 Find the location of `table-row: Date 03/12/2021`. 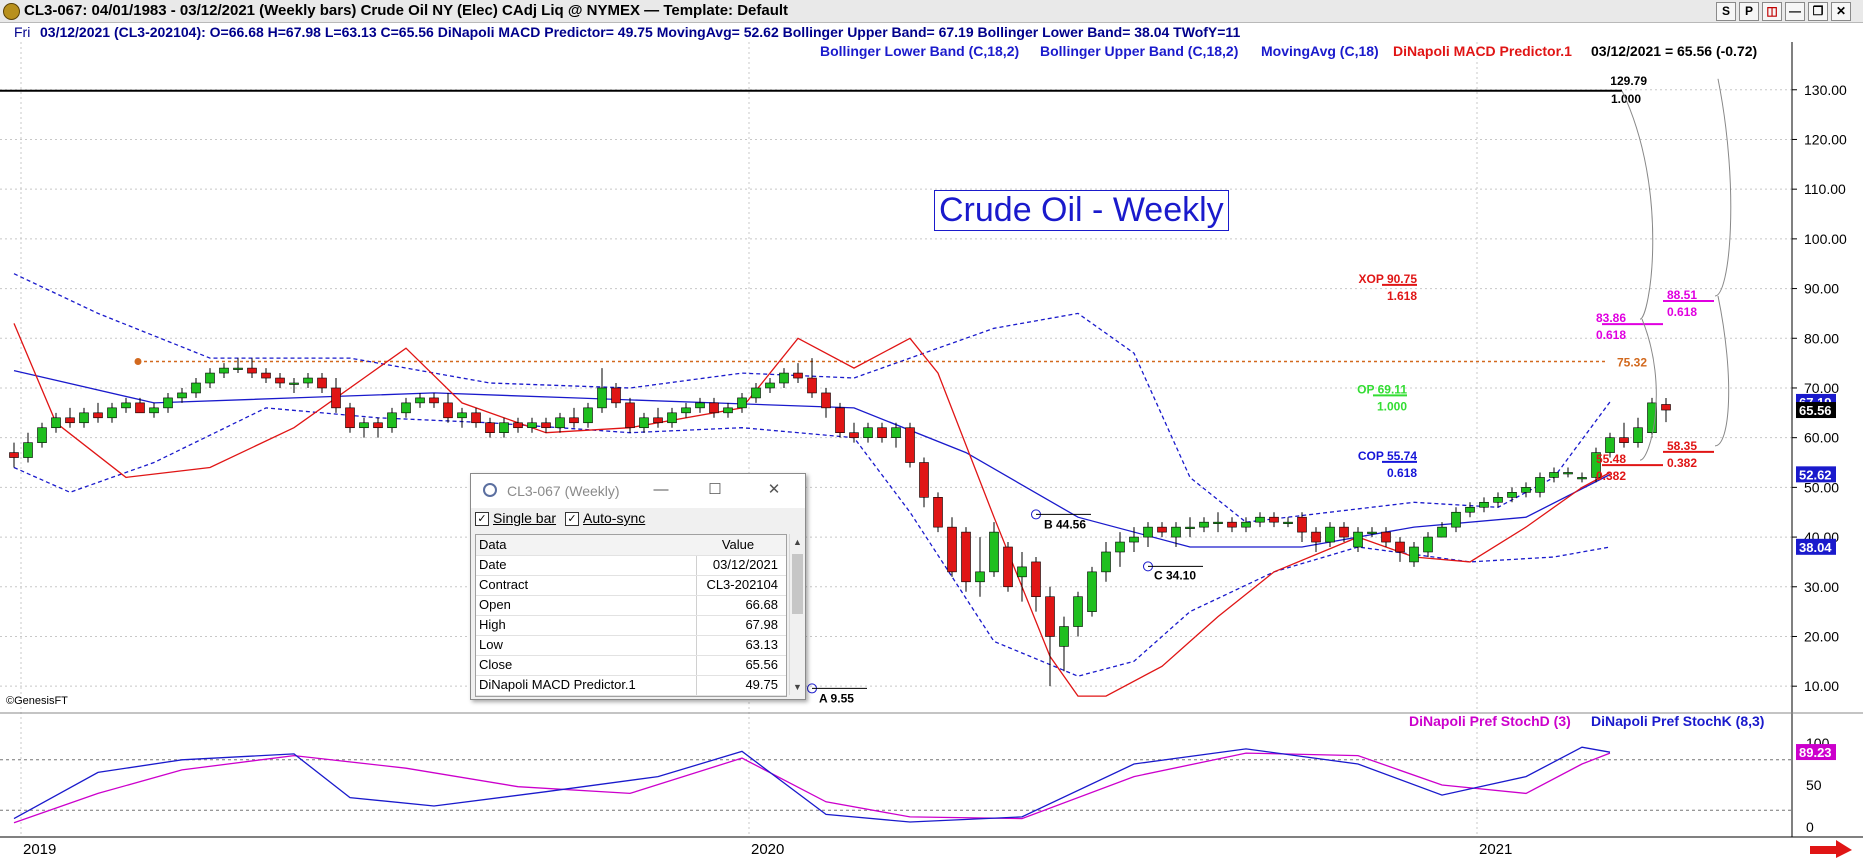

table-row: Date 03/12/2021 is located at coordinates (631, 565).